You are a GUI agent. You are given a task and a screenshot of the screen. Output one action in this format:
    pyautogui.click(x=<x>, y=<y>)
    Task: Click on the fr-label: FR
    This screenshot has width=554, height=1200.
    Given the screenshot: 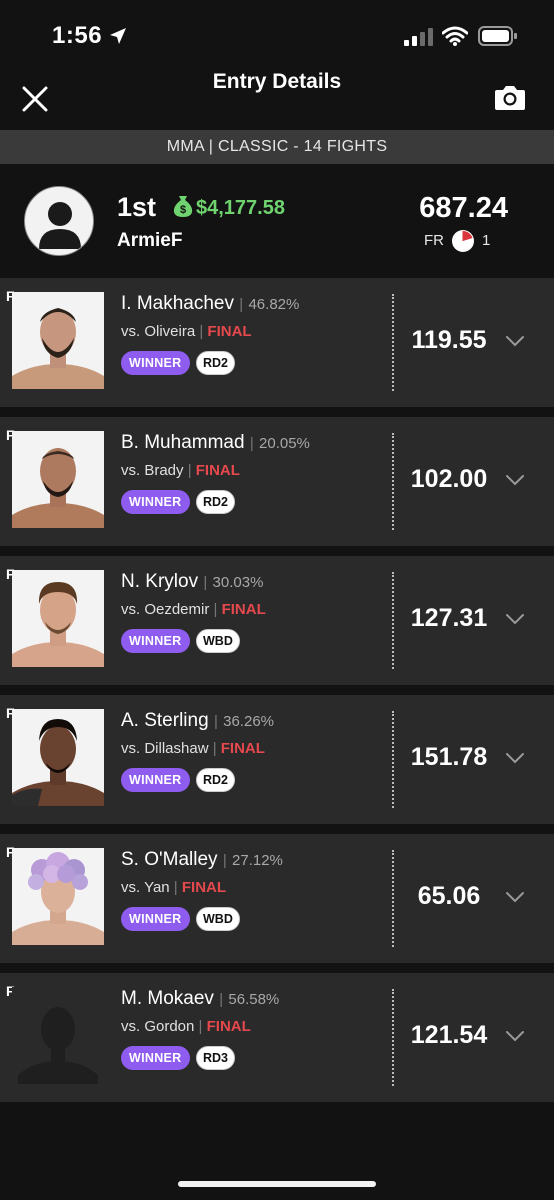 What is the action you would take?
    pyautogui.click(x=434, y=240)
    